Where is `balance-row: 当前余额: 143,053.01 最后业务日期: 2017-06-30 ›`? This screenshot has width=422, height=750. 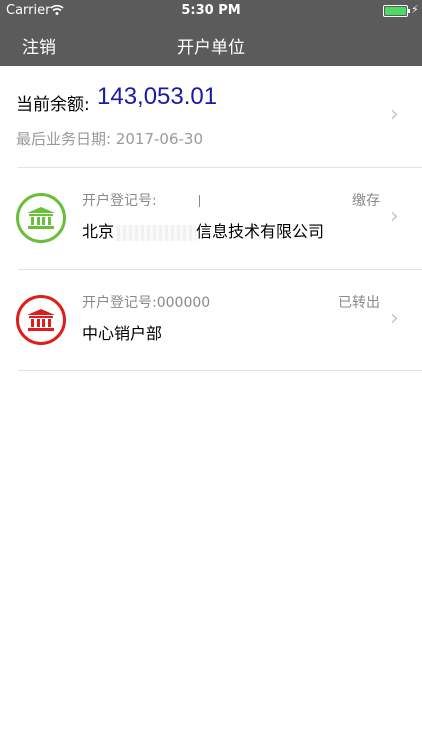
balance-row: 当前余额: 143,053.01 最后业务日期: 2017-06-30 › is located at coordinates (211, 116).